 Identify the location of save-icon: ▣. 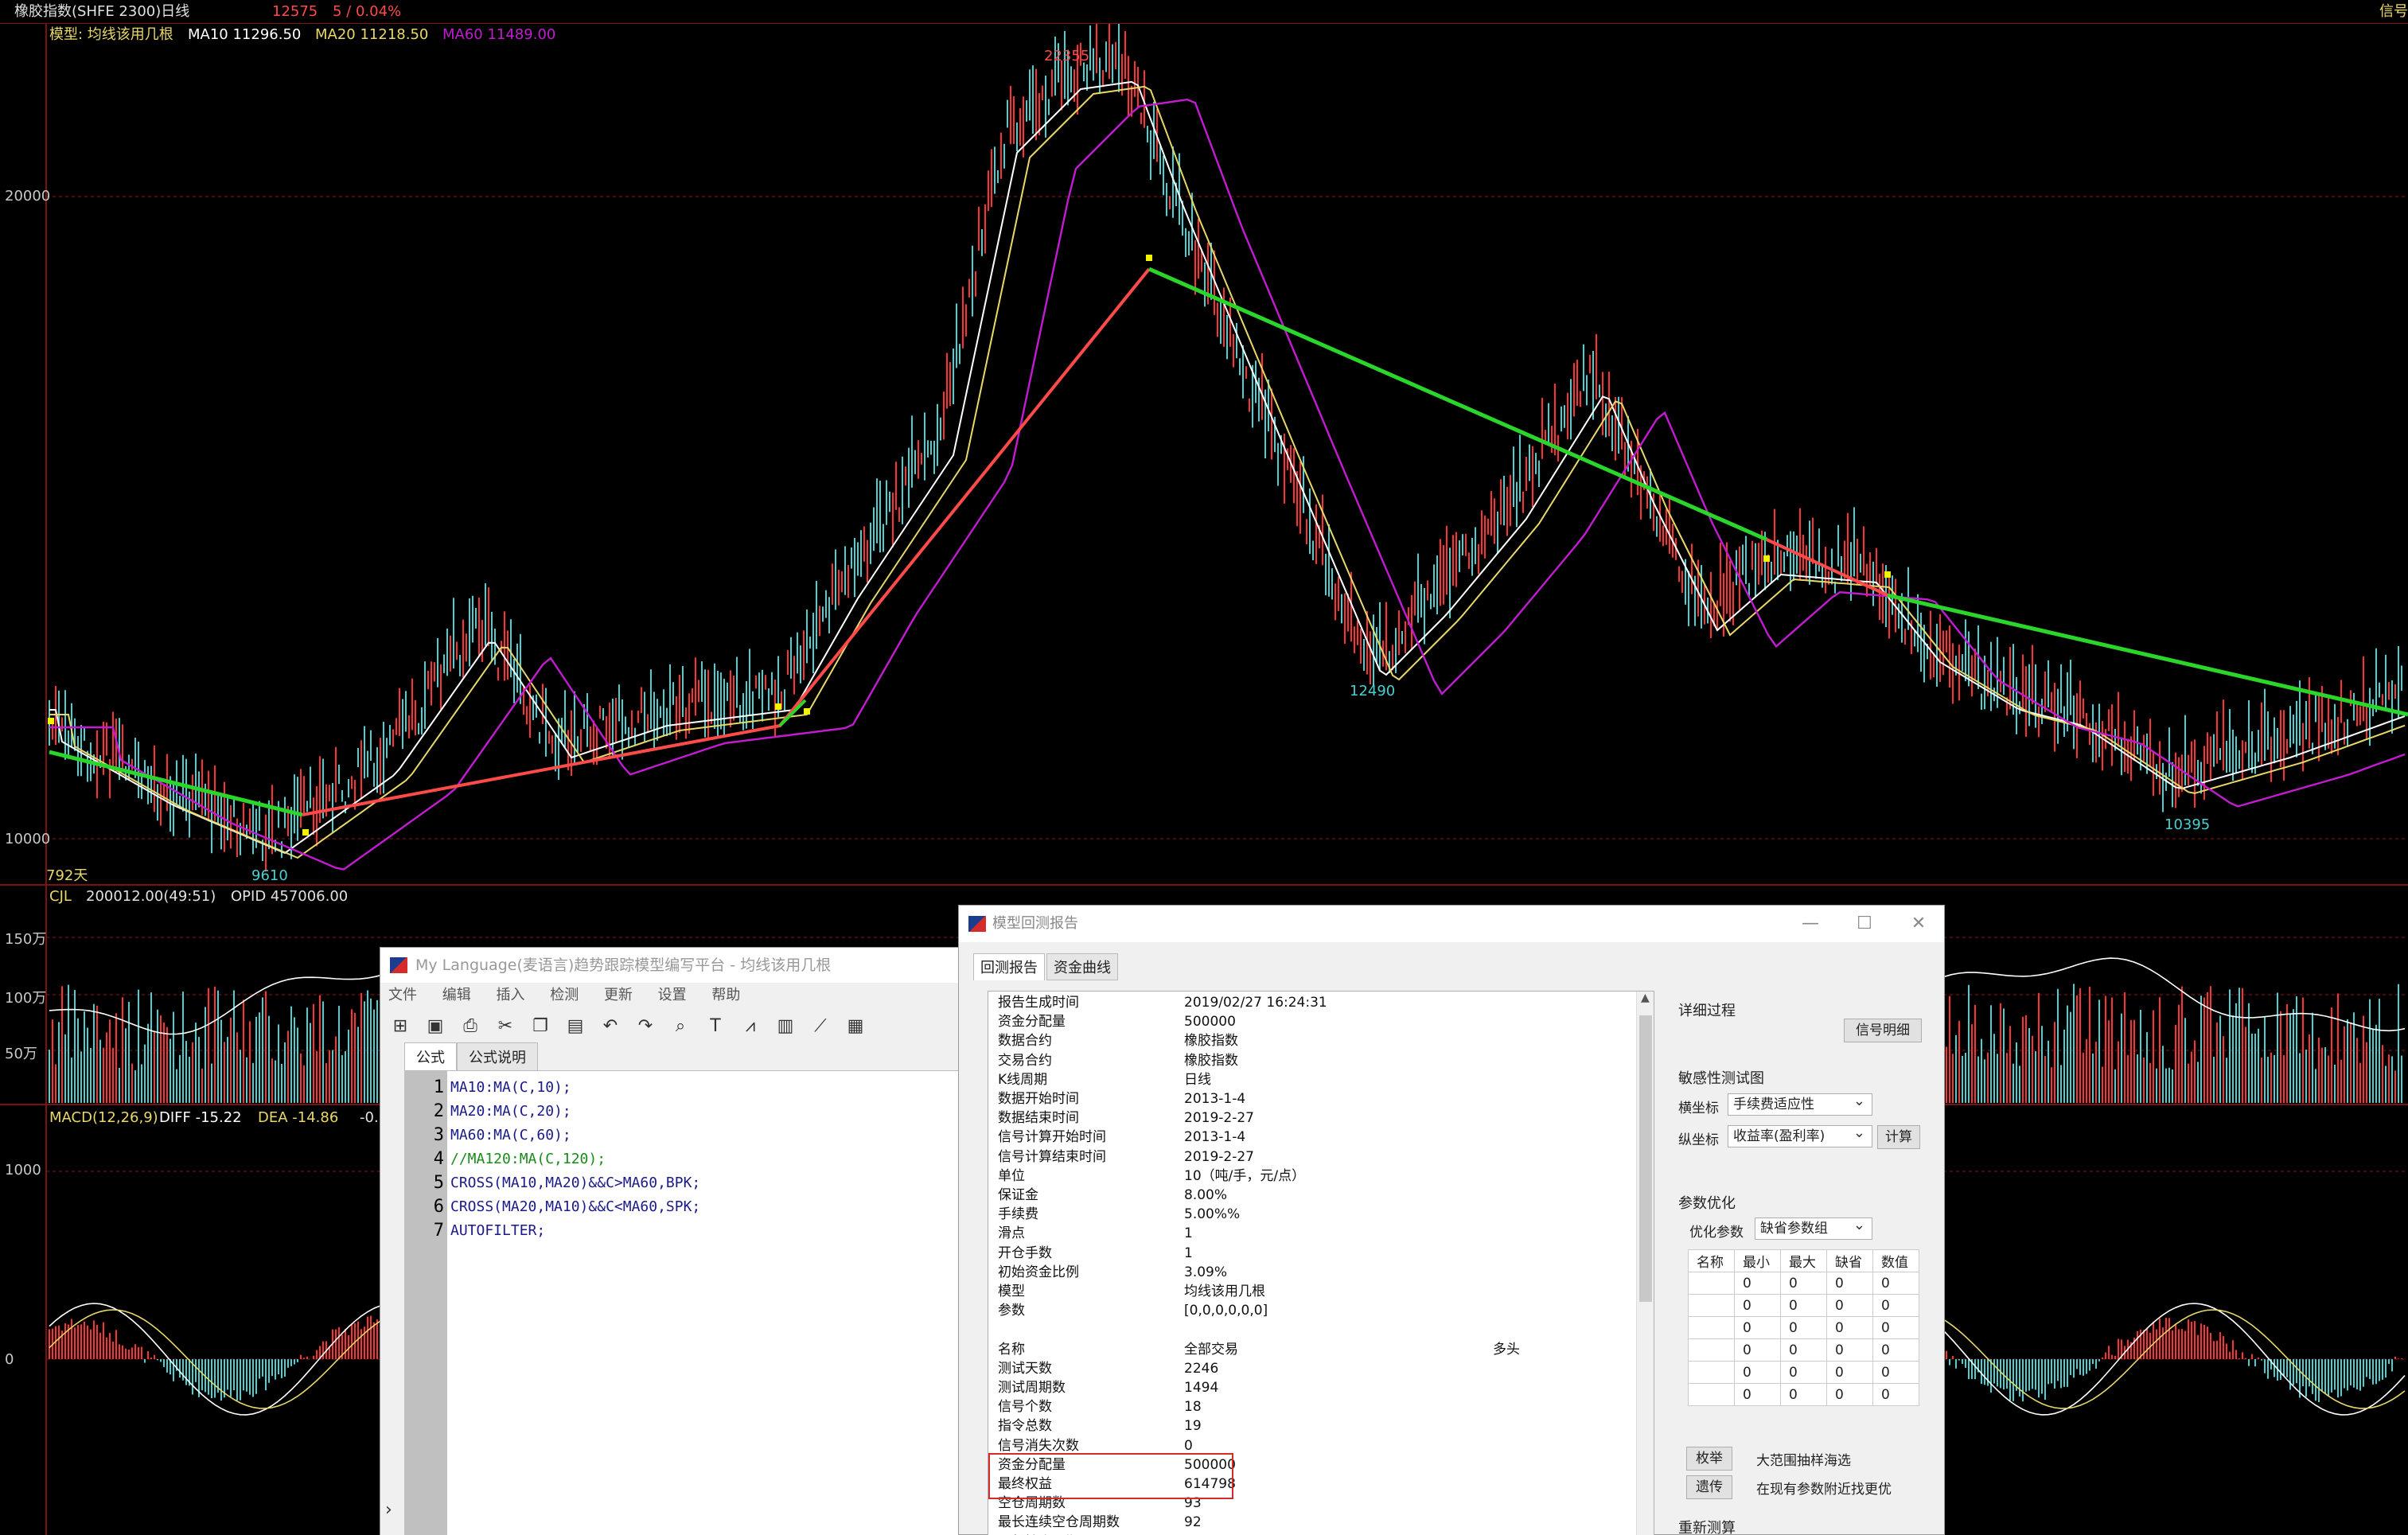
(435, 1026).